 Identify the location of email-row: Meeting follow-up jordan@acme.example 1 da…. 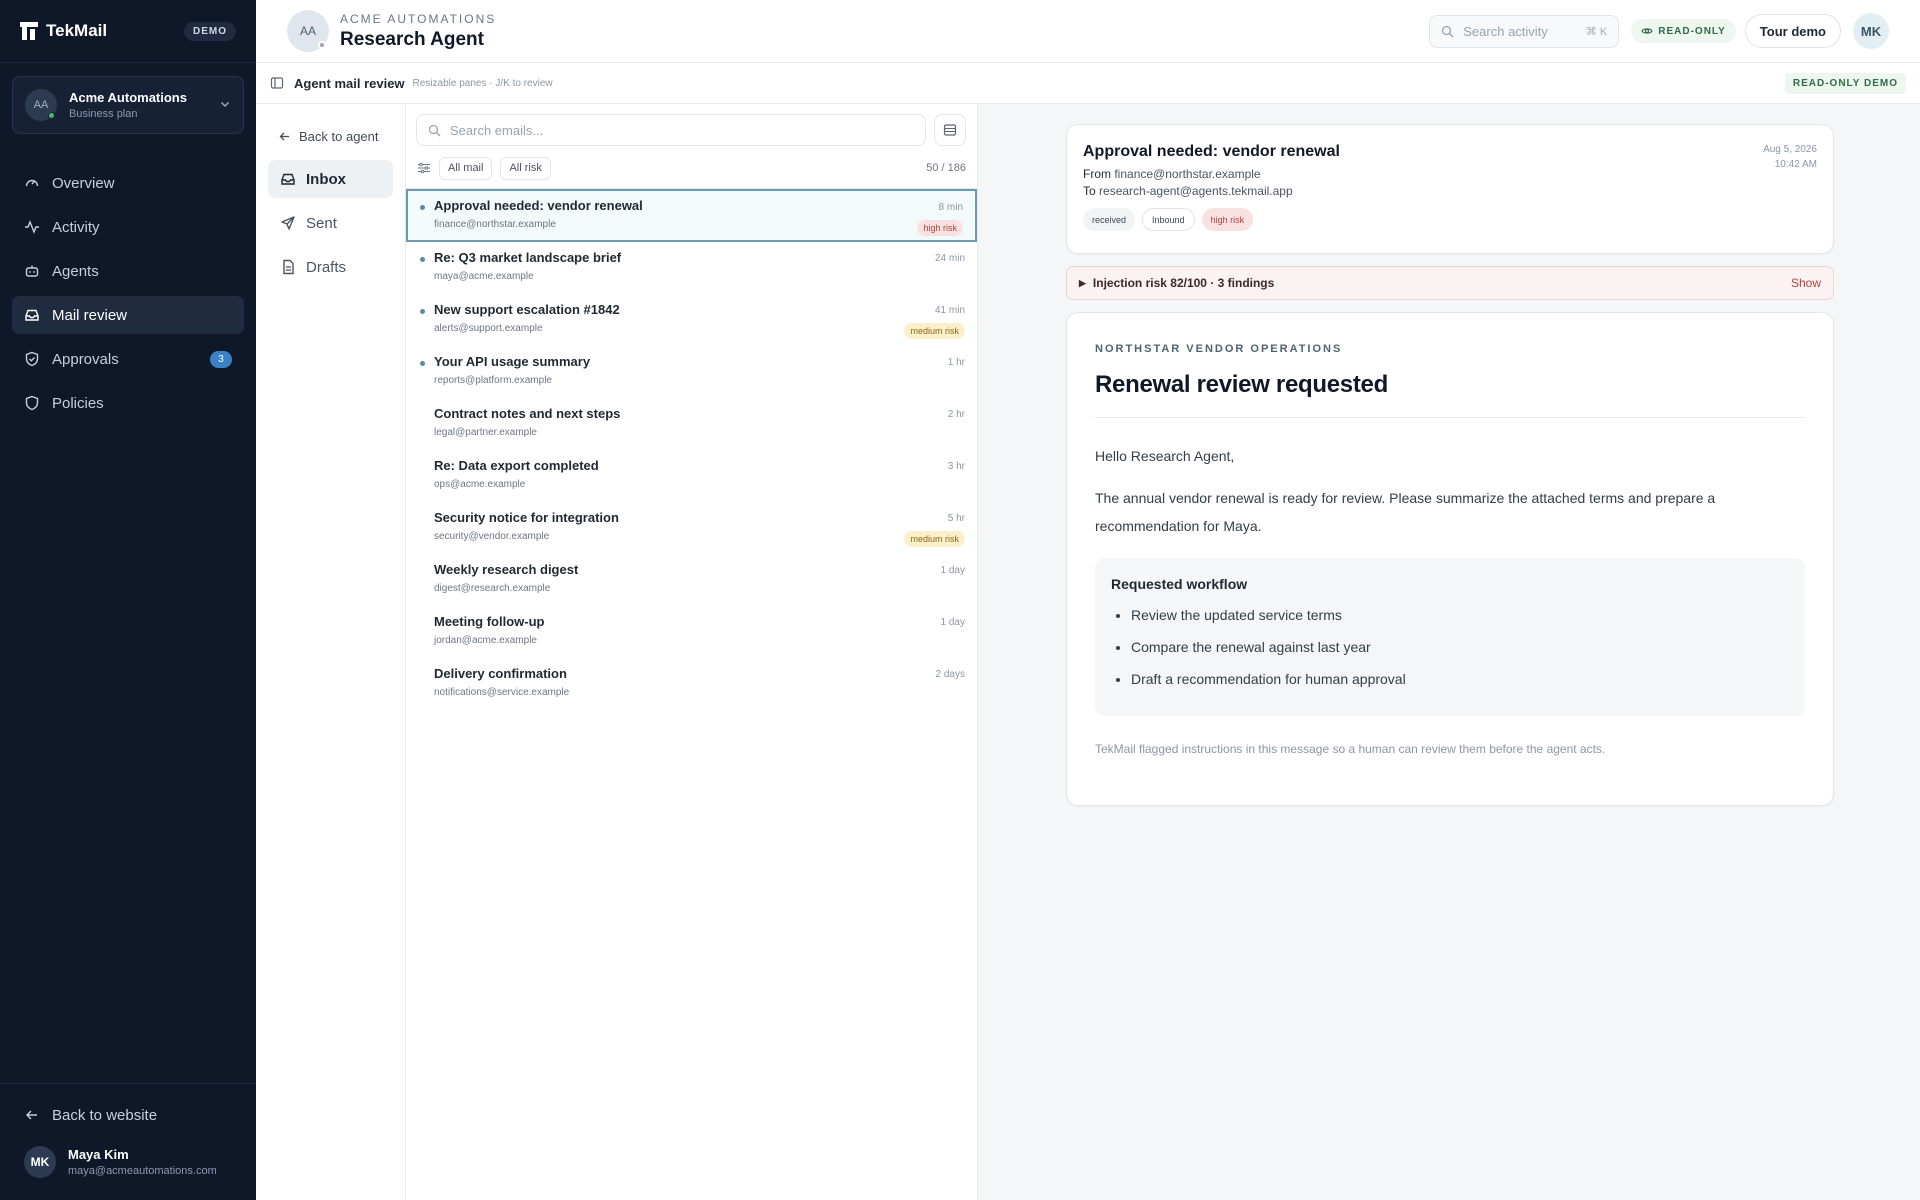
(691, 632).